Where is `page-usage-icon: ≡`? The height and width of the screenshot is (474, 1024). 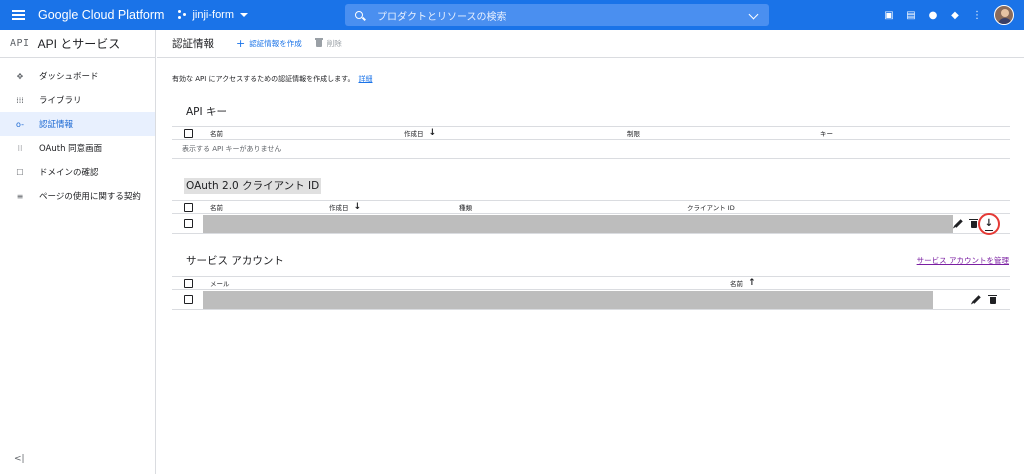
page-usage-icon: ≡ is located at coordinates (20, 196).